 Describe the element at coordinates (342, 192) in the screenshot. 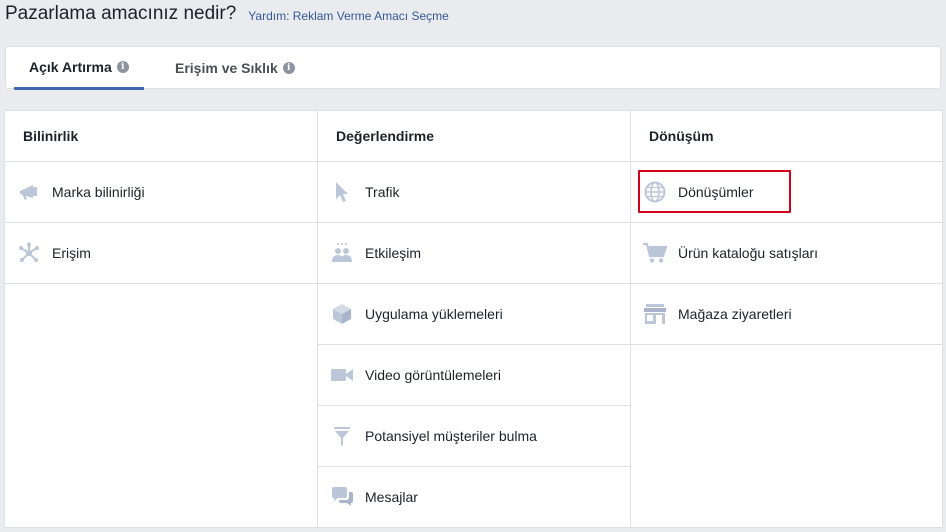

I see `cursor-icon` at that location.